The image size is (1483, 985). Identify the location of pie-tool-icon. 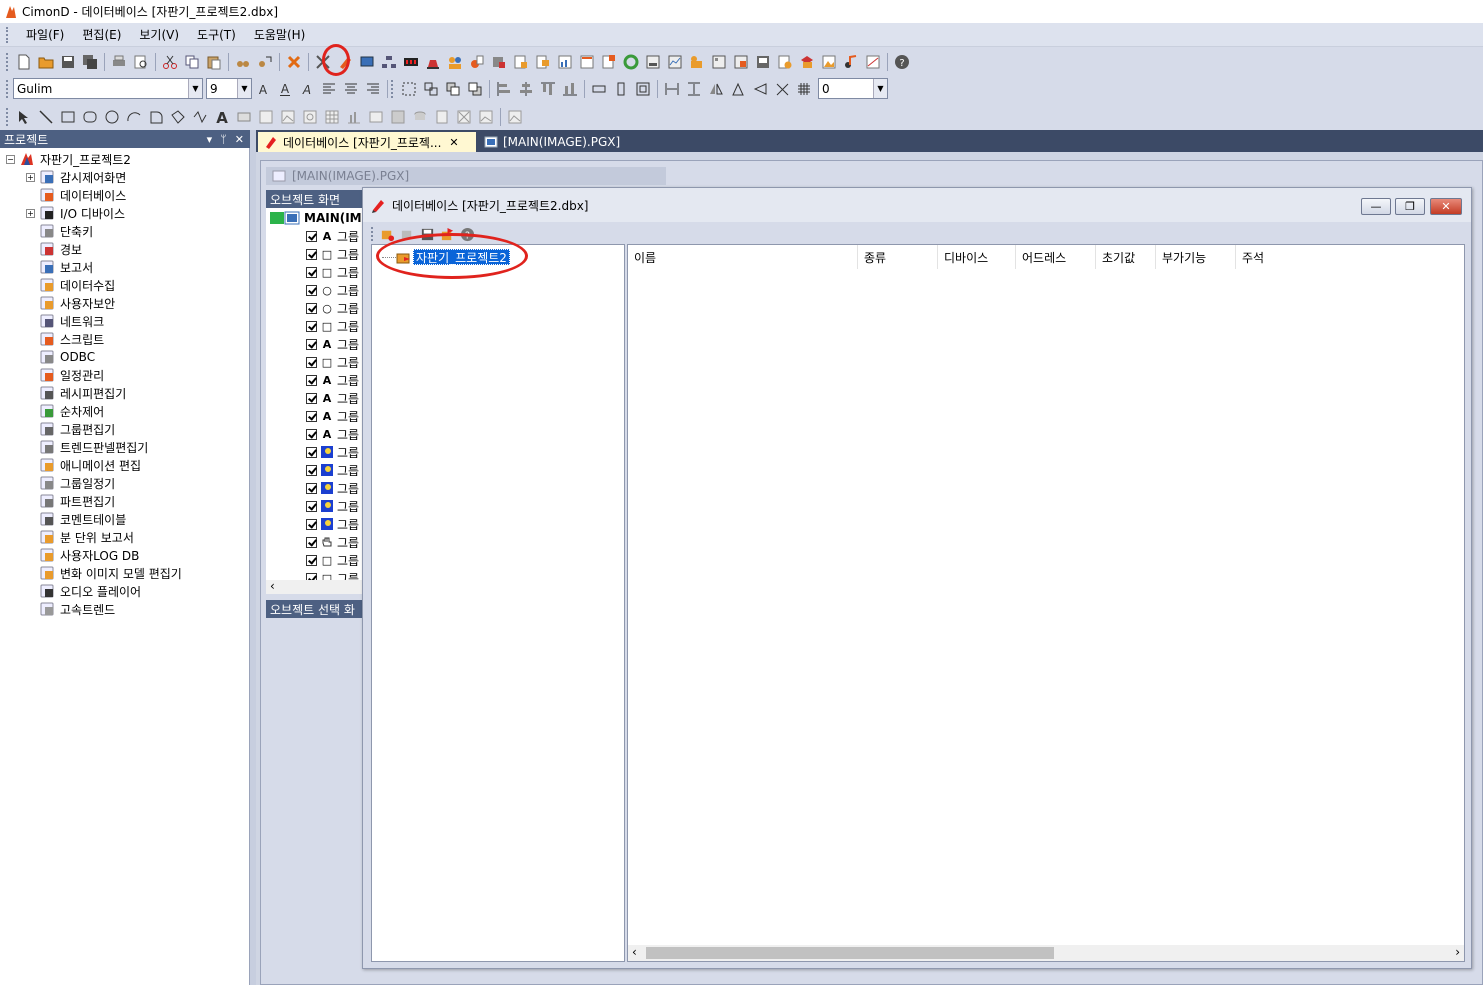
(156, 117).